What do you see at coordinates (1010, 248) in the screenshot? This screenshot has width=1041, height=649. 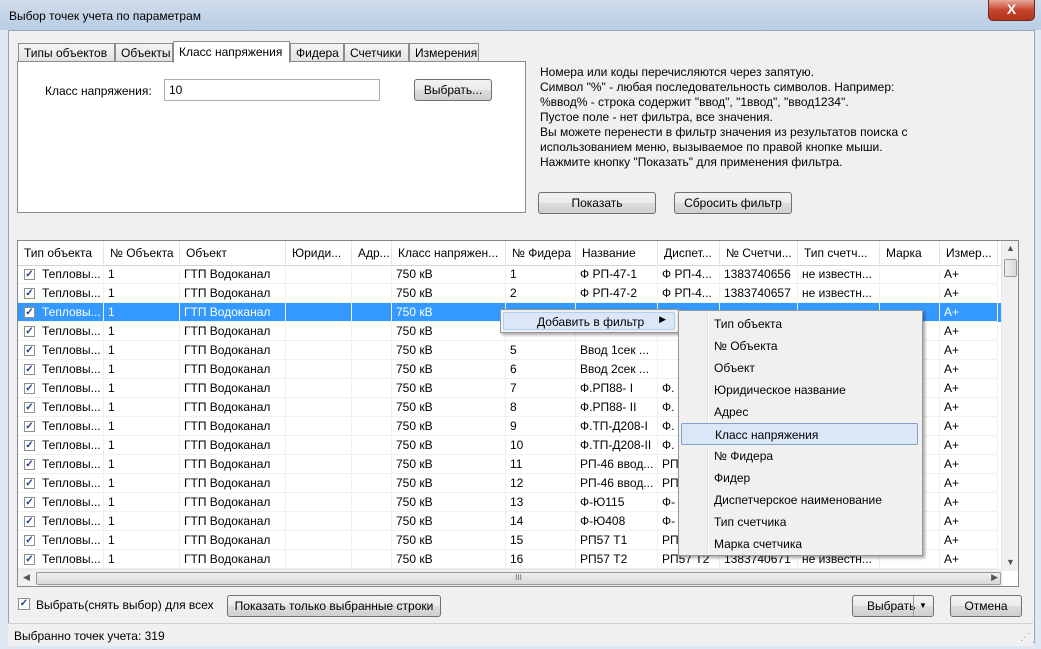 I see `scroll-up-icon: ▲` at bounding box center [1010, 248].